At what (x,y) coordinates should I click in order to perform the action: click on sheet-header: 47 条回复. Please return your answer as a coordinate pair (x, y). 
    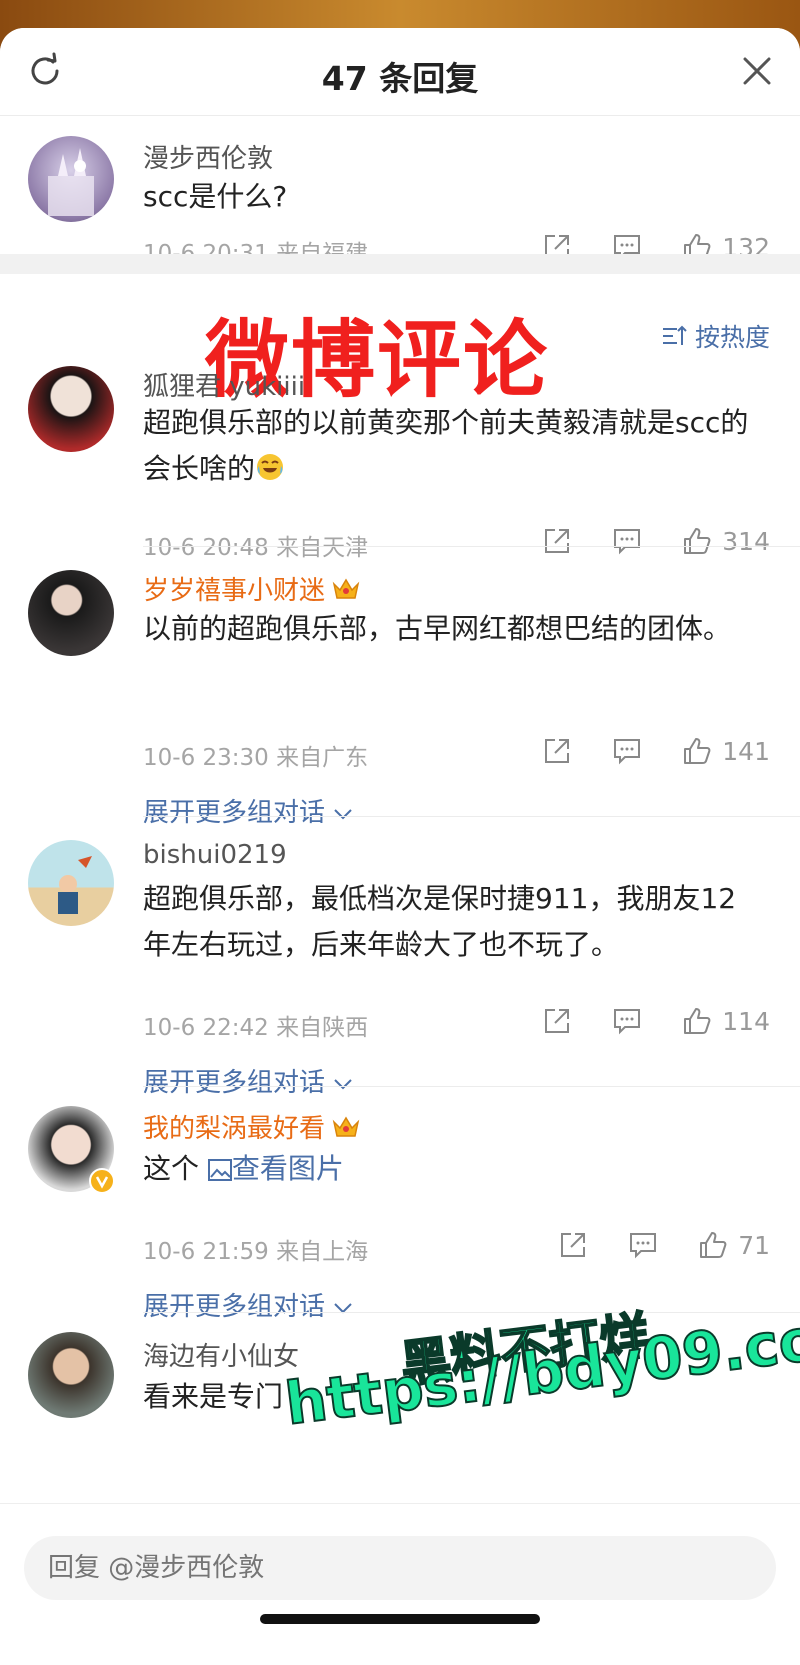
    Looking at the image, I should click on (400, 72).